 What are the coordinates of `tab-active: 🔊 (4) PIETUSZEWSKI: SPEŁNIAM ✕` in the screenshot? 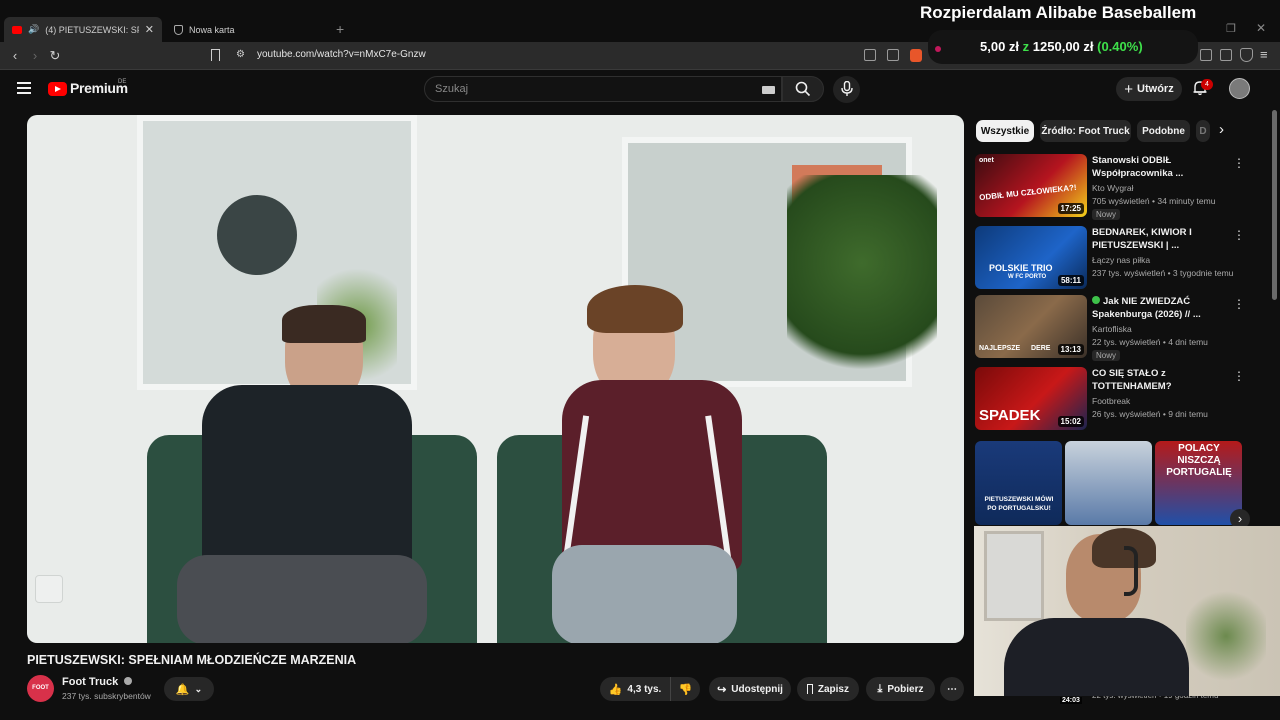 It's located at (83, 29).